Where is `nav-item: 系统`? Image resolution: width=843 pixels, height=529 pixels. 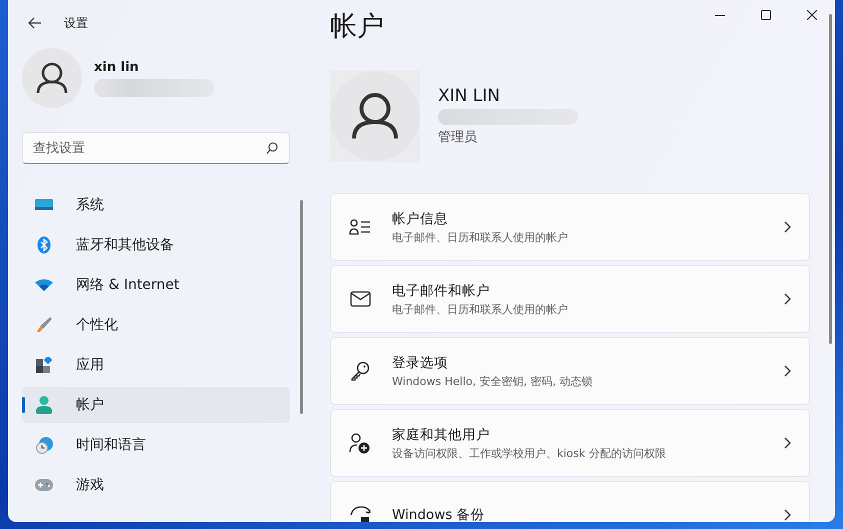 nav-item: 系统 is located at coordinates (156, 205).